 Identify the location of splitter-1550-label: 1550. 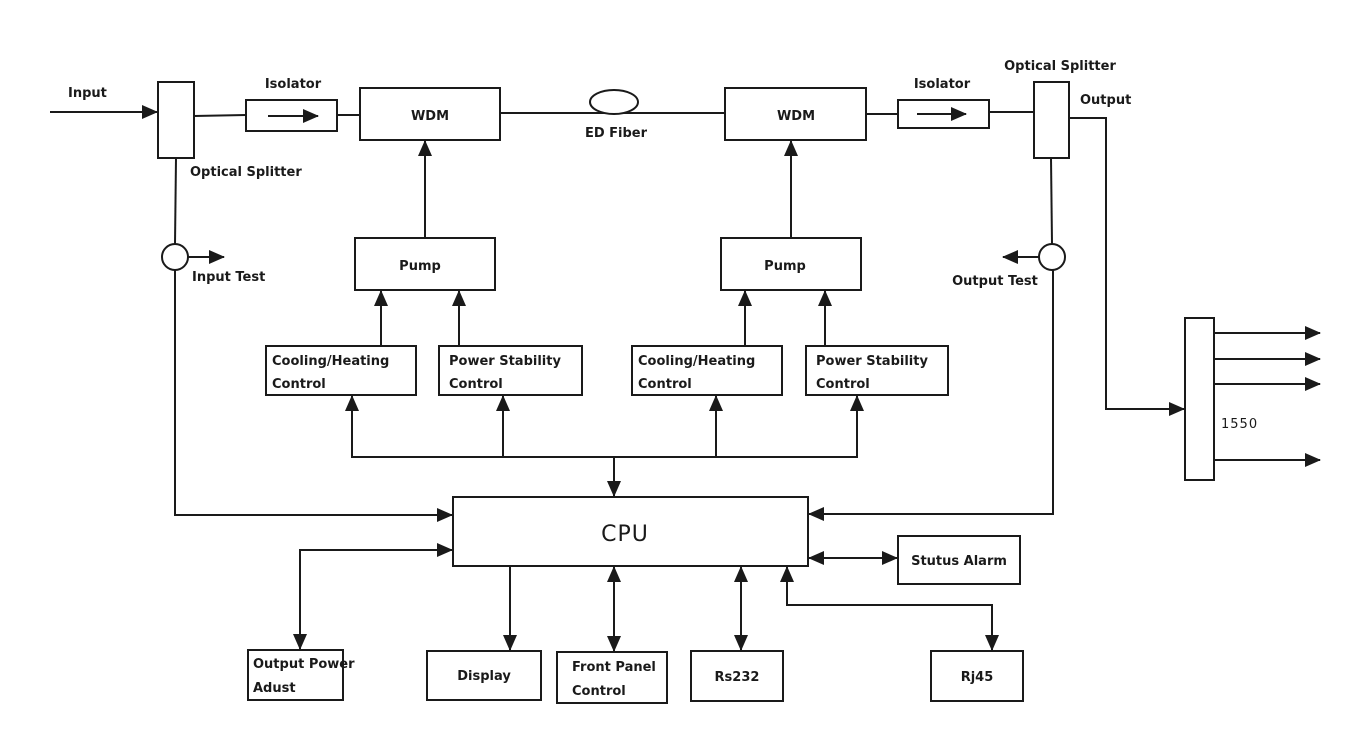
(1239, 424).